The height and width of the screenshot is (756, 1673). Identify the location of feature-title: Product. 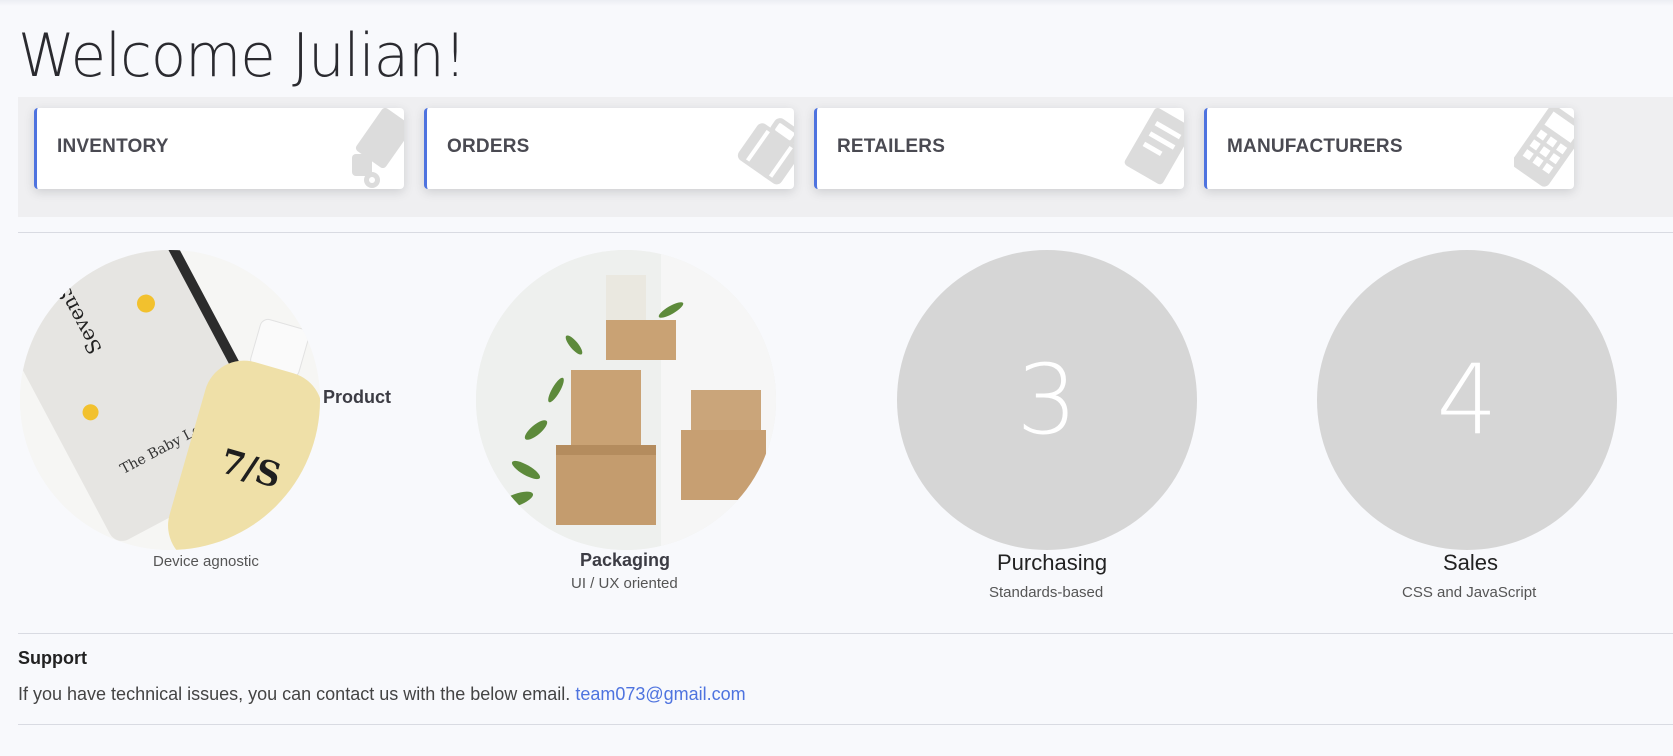
(357, 397).